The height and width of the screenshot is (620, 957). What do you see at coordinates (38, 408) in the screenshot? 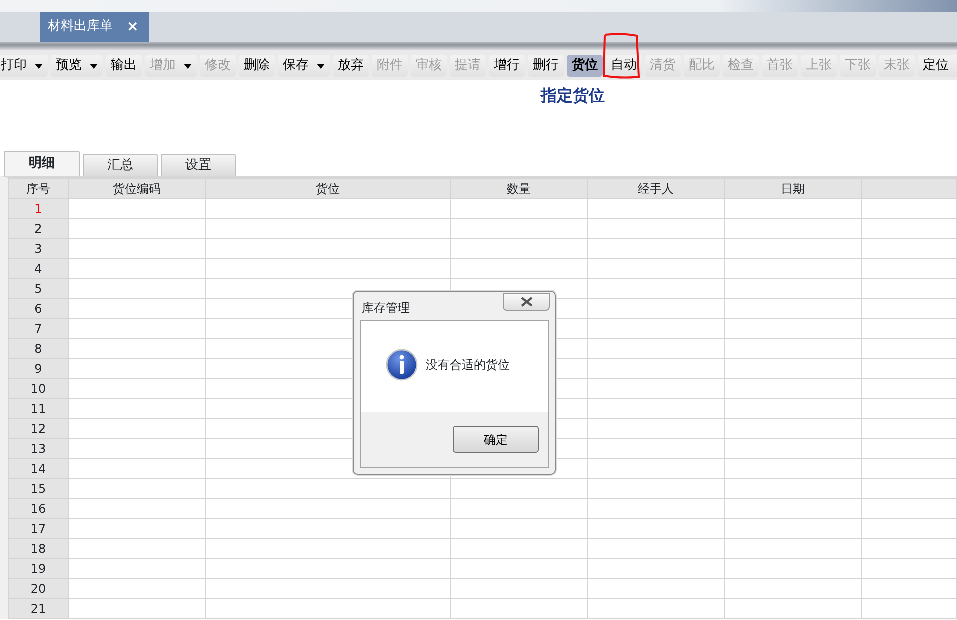
I see `row-number: 11` at bounding box center [38, 408].